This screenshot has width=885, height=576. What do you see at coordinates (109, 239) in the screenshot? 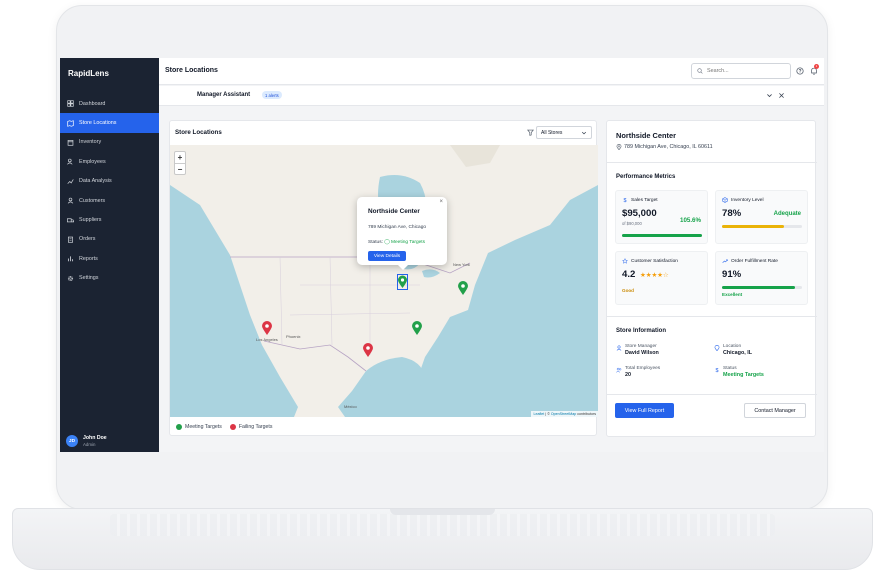
I see `sidebar-item-orders: Orders` at bounding box center [109, 239].